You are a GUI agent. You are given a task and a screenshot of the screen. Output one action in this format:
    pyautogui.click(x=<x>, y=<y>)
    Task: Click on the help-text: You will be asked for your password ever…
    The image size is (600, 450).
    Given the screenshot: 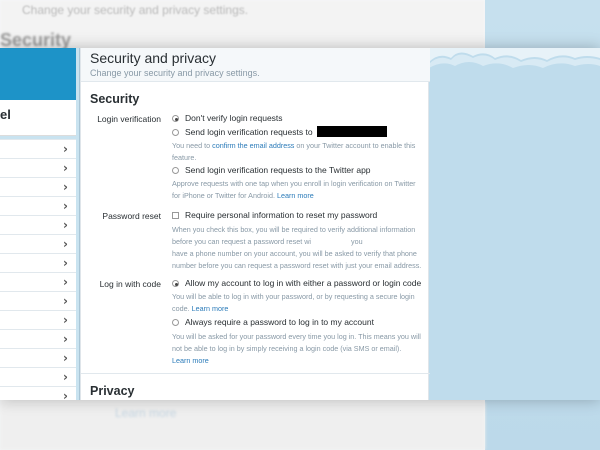 What is the action you would take?
    pyautogui.click(x=296, y=342)
    